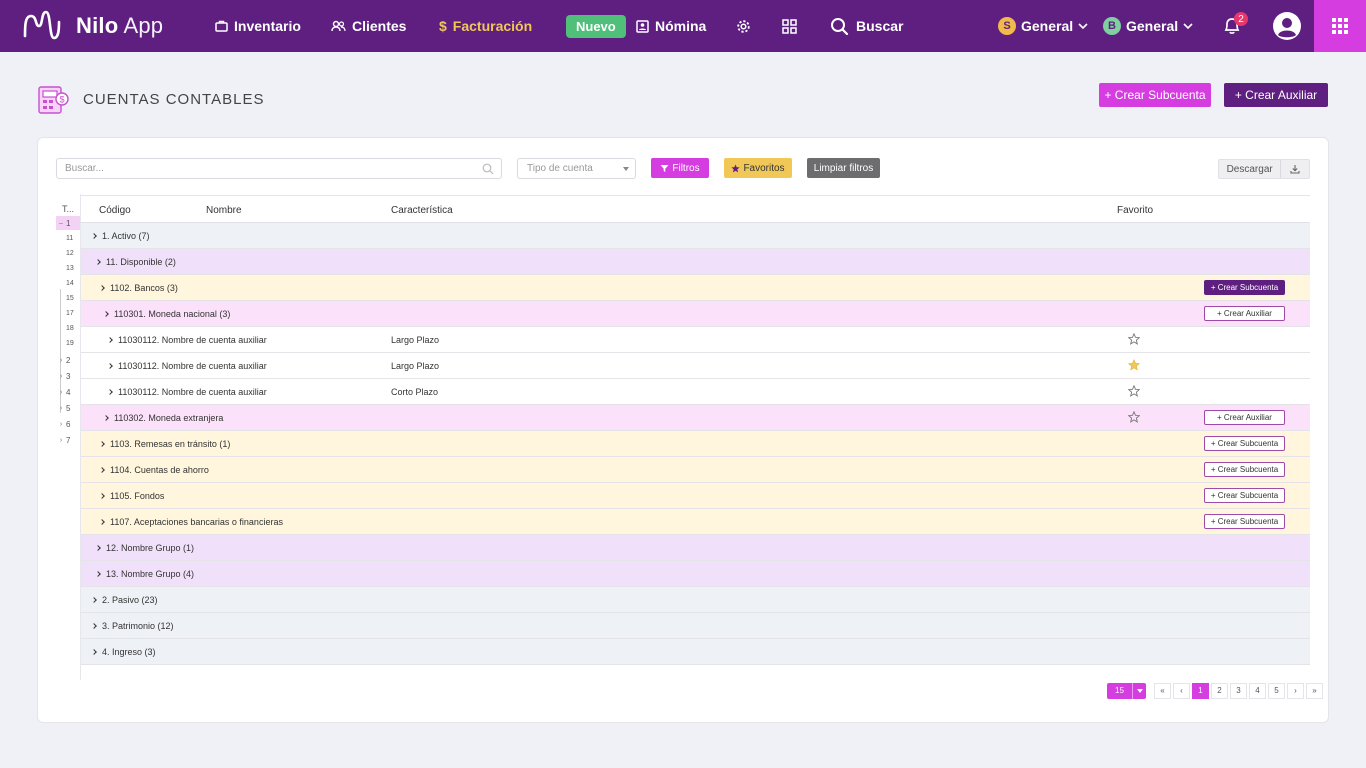  What do you see at coordinates (1162, 690) in the screenshot?
I see `first-page-button: «` at bounding box center [1162, 690].